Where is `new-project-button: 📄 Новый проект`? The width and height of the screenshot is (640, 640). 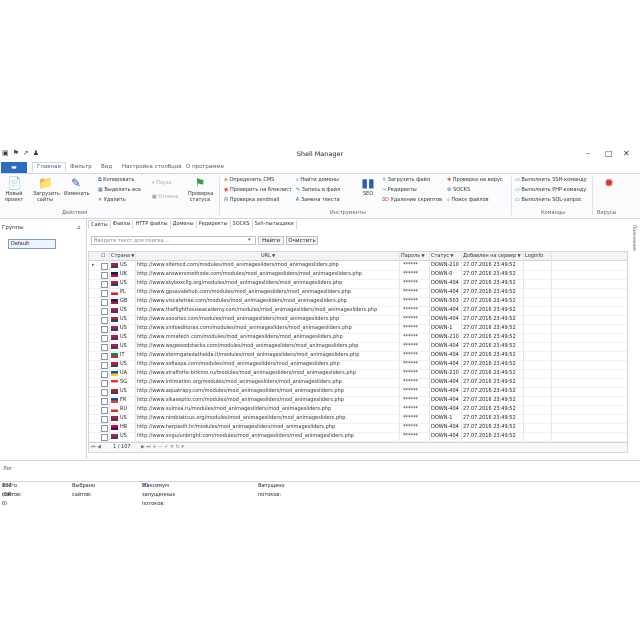 new-project-button: 📄 Новый проект is located at coordinates (14, 189).